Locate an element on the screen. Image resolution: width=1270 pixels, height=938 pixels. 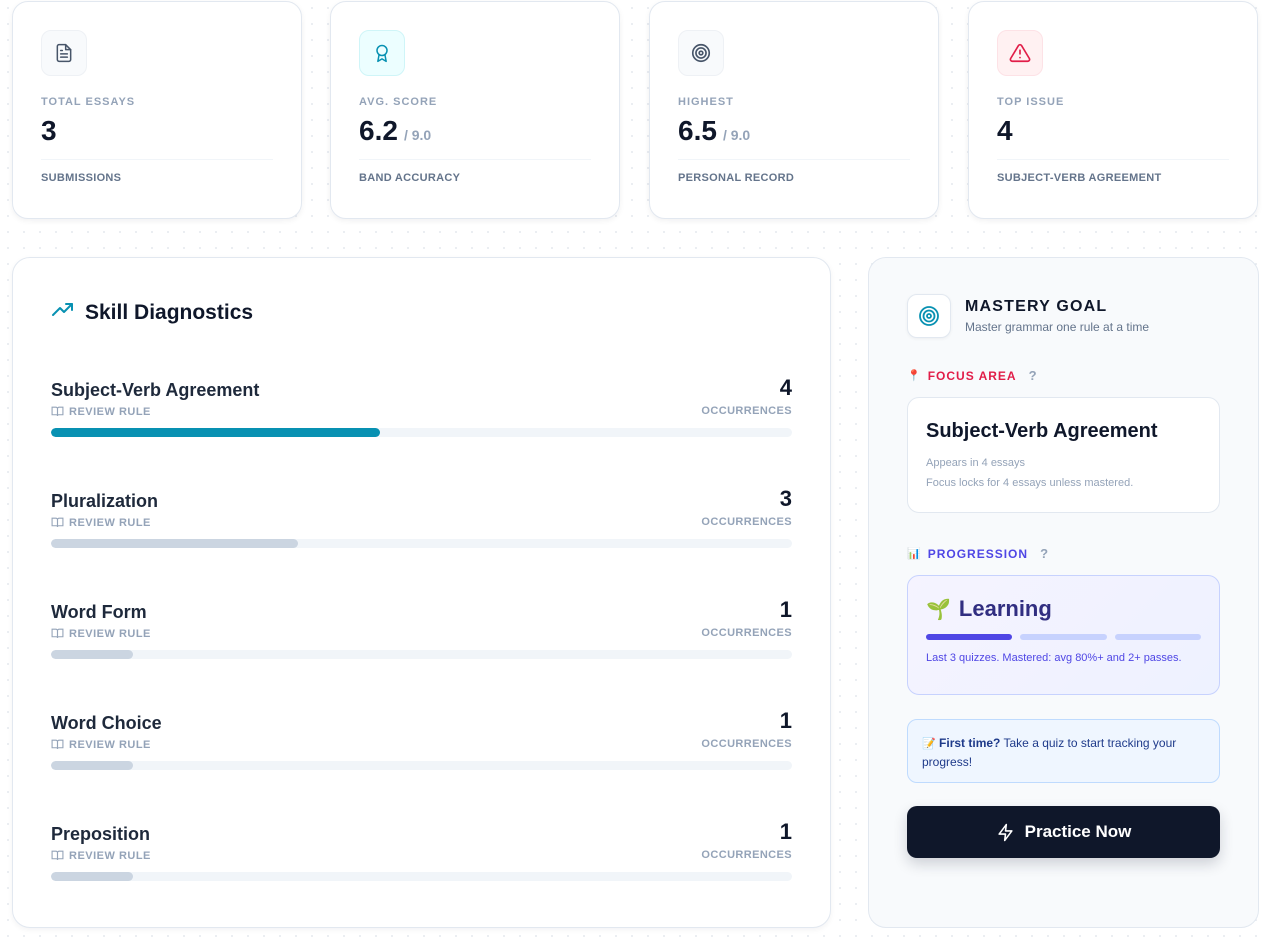
skill-item: Word Choice REVIEW RULE 1 OCCURRENCES is located at coordinates (421, 754).